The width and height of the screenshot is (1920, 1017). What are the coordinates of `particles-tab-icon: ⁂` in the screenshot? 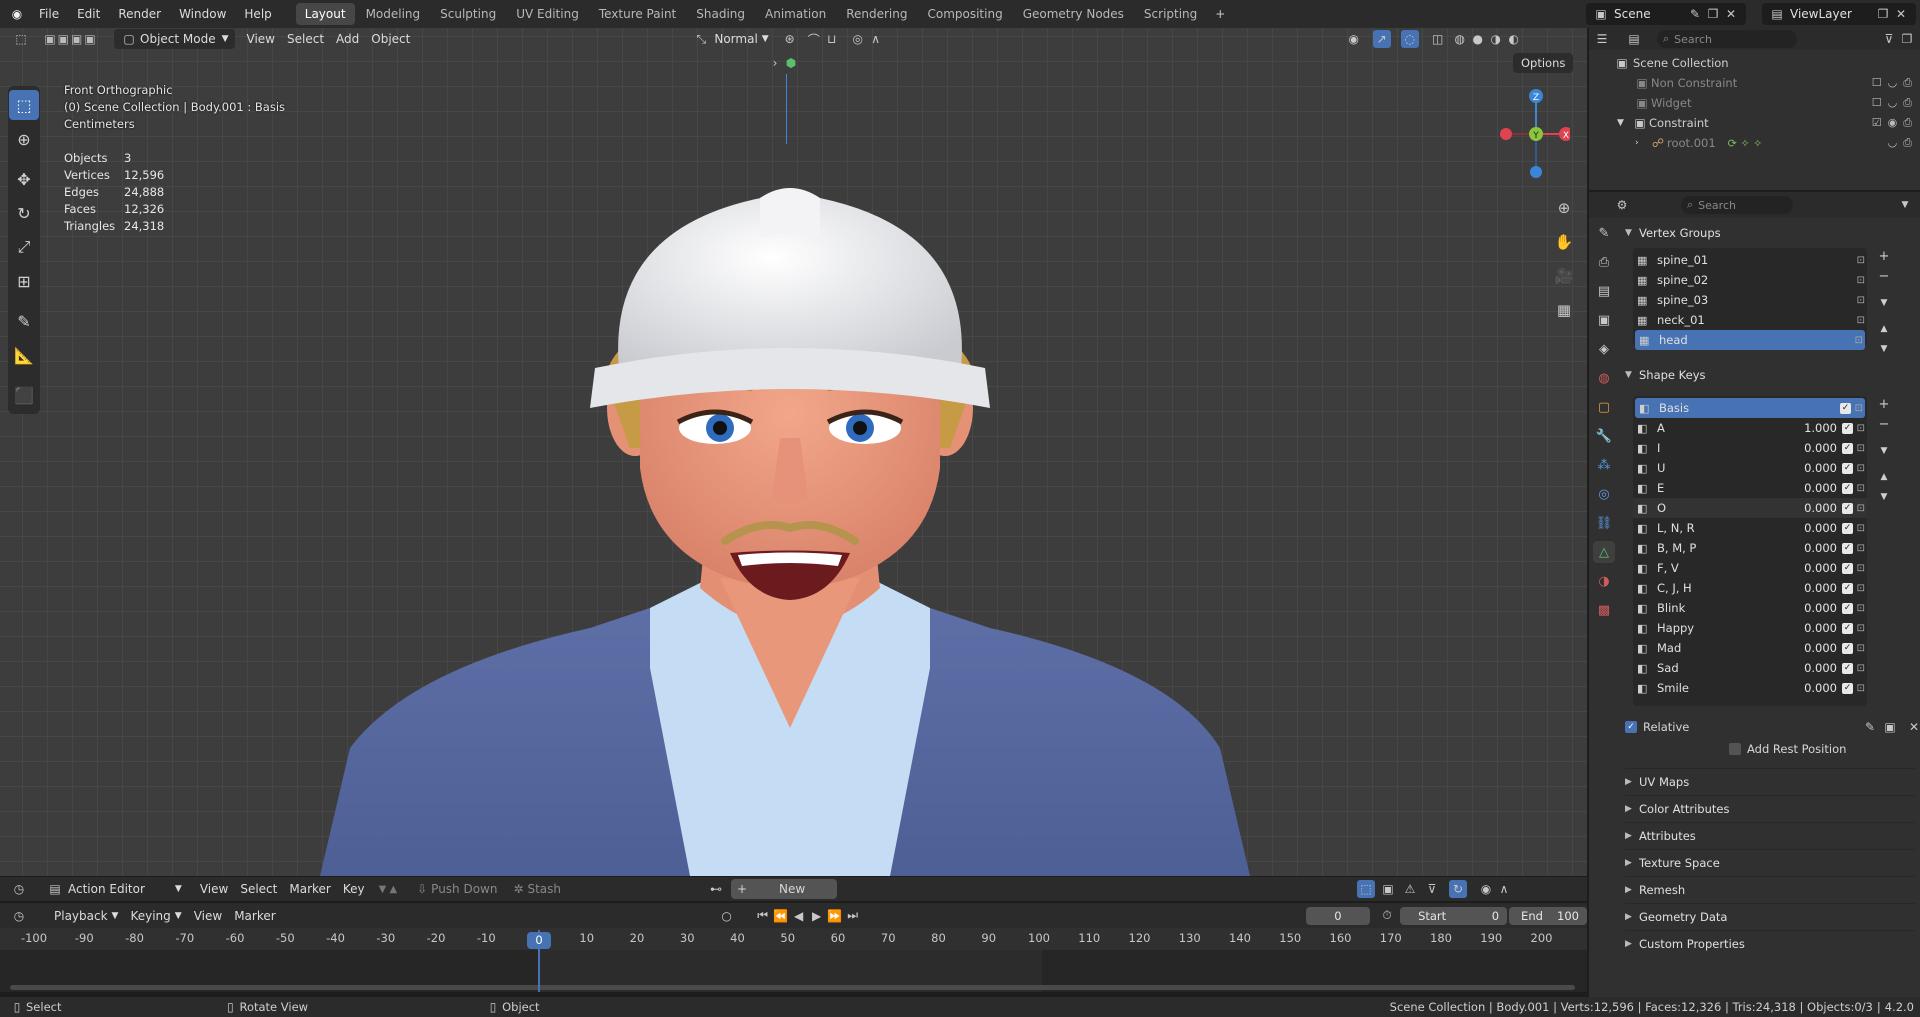 It's located at (1604, 465).